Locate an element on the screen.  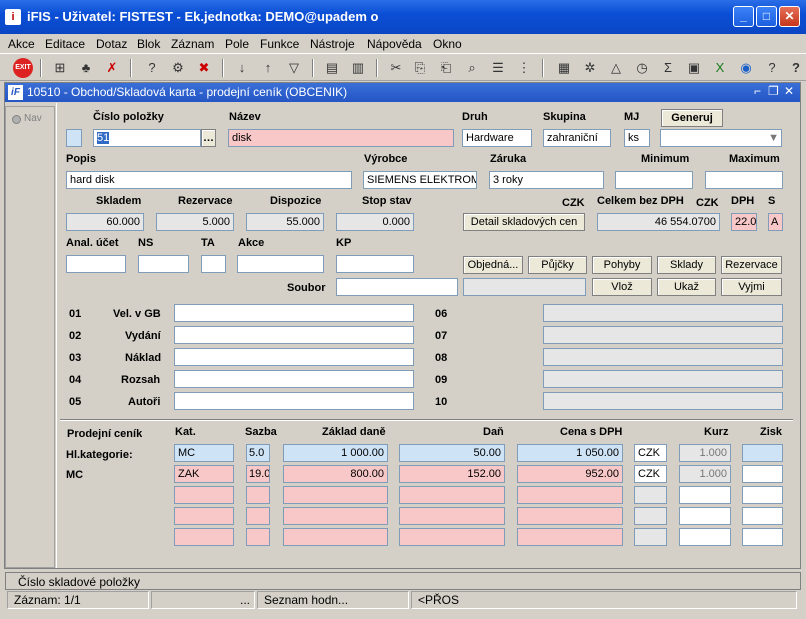
price-dan is located at coordinates (452, 495).